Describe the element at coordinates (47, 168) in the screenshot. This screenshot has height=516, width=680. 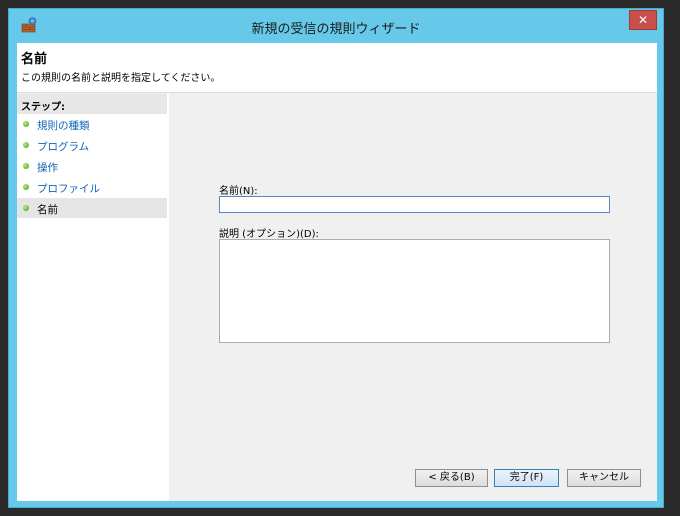
I see `step-label: 操作` at that location.